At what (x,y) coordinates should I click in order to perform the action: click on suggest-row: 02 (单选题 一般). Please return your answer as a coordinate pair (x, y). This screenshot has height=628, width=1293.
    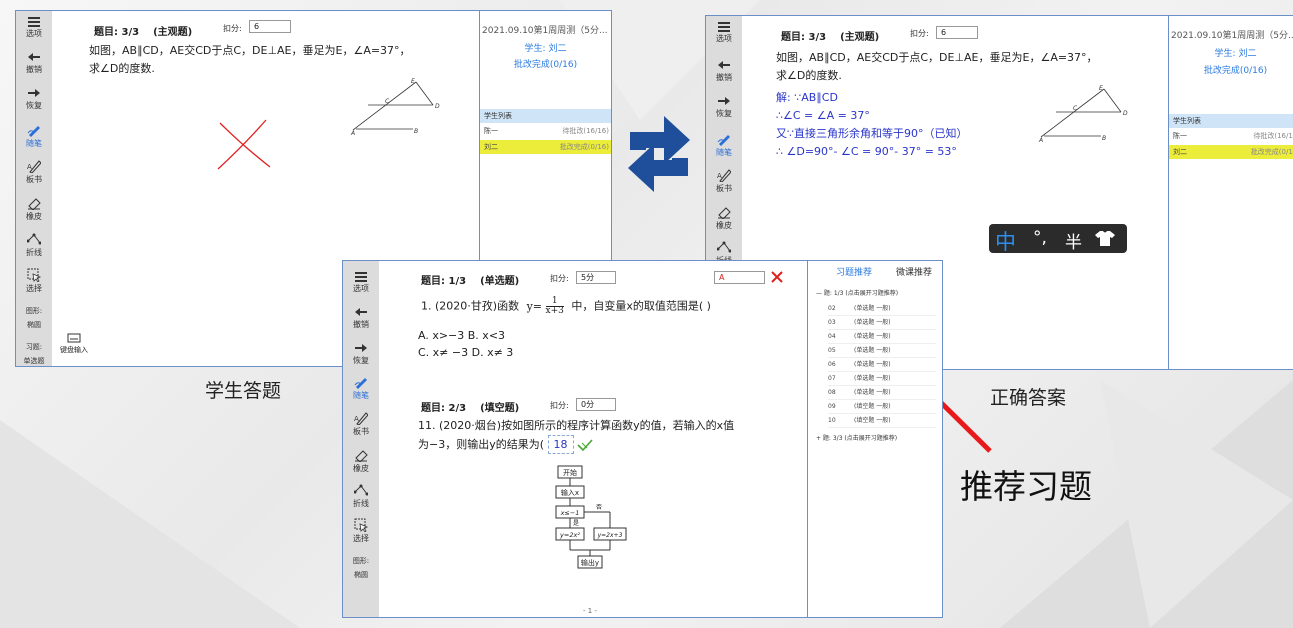
    Looking at the image, I should click on (882, 309).